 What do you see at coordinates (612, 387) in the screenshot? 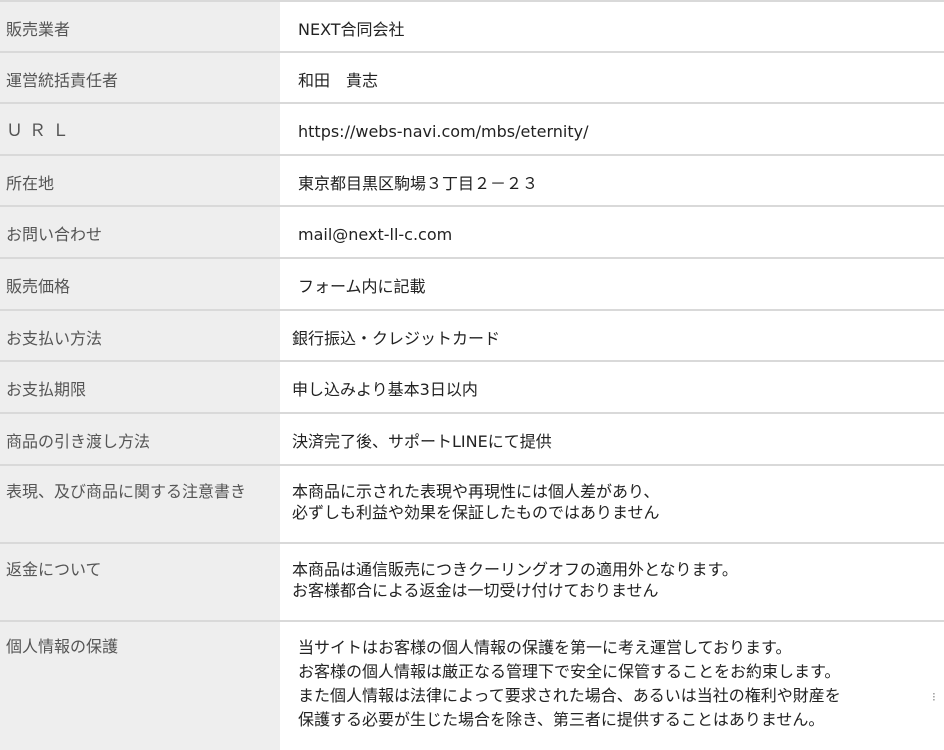
I see `row-value: 申し込みより基本3日以内` at bounding box center [612, 387].